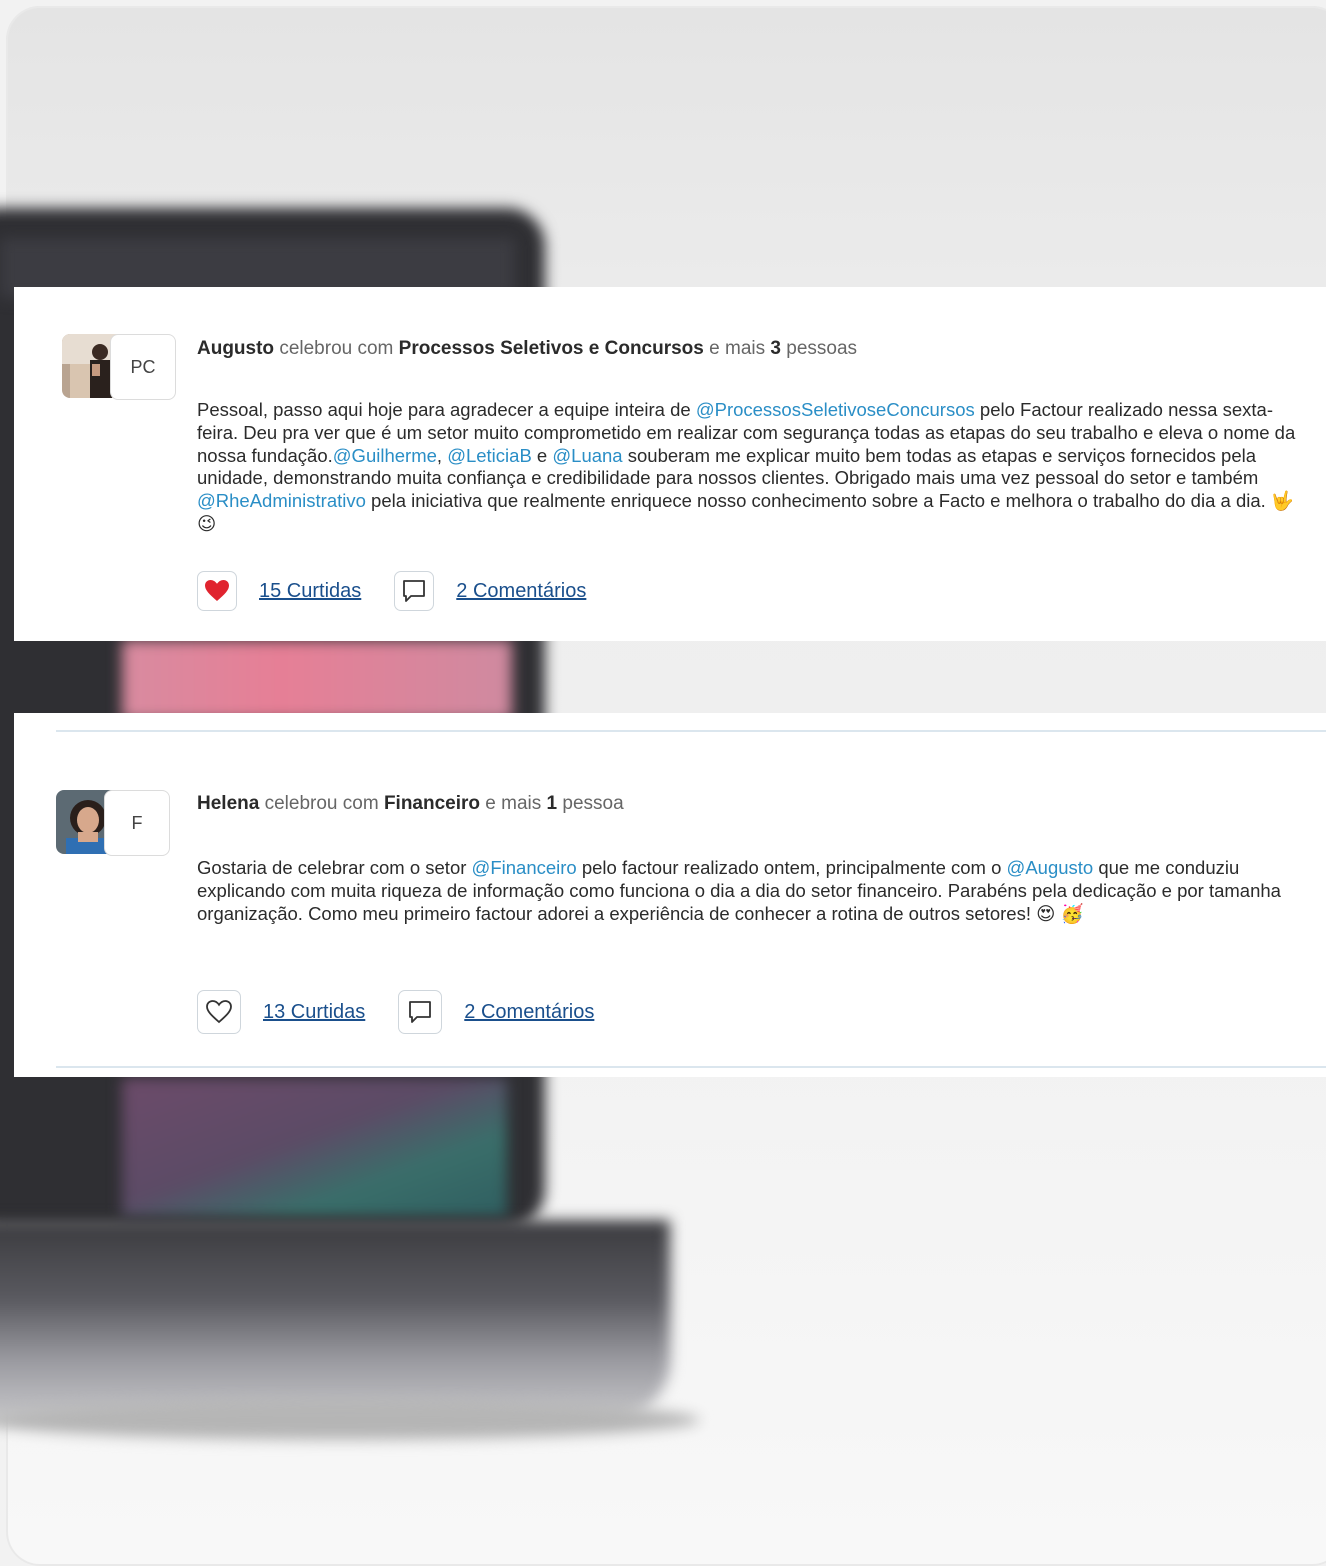  What do you see at coordinates (235, 348) in the screenshot?
I see `author-name: Augusto` at bounding box center [235, 348].